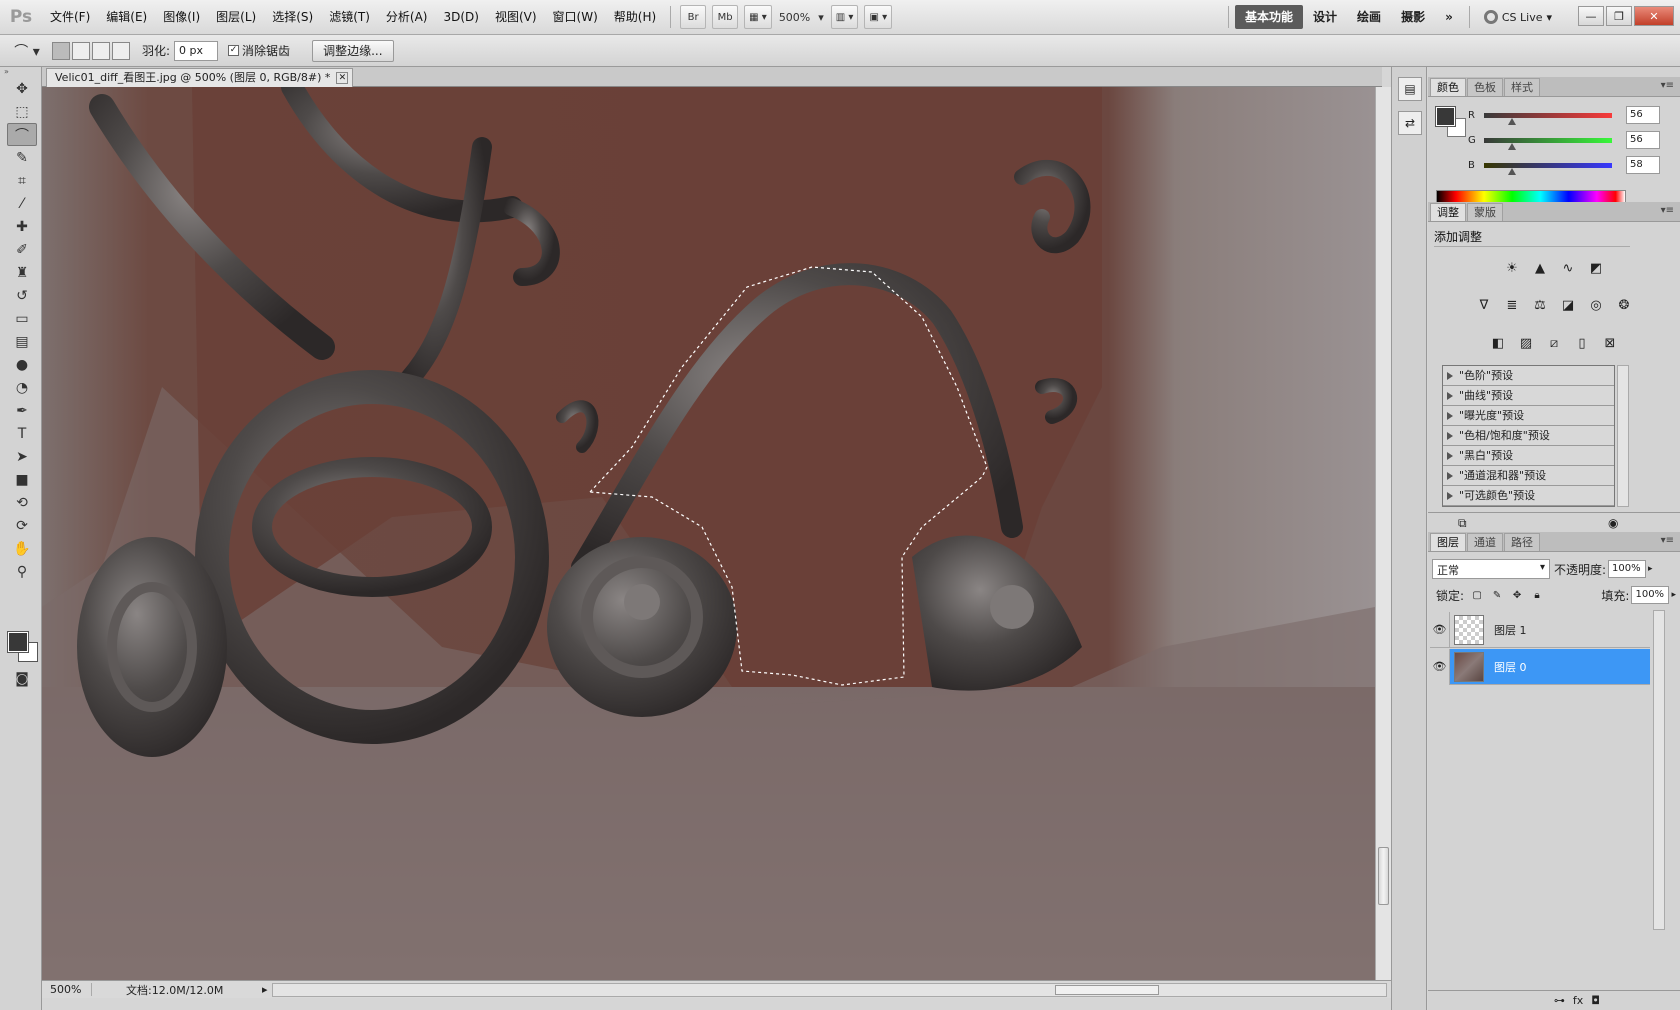  I want to click on bridge-button: Br, so click(693, 17).